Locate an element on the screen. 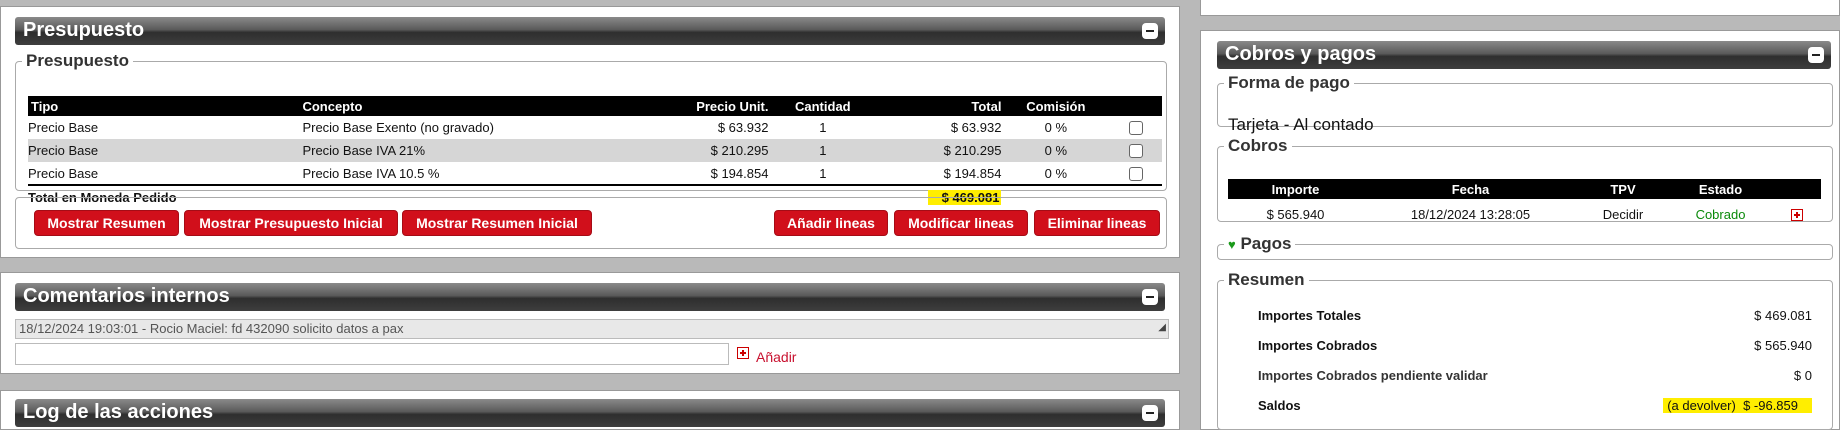  modificar-lineas-button: Modificar lineas is located at coordinates (961, 223).